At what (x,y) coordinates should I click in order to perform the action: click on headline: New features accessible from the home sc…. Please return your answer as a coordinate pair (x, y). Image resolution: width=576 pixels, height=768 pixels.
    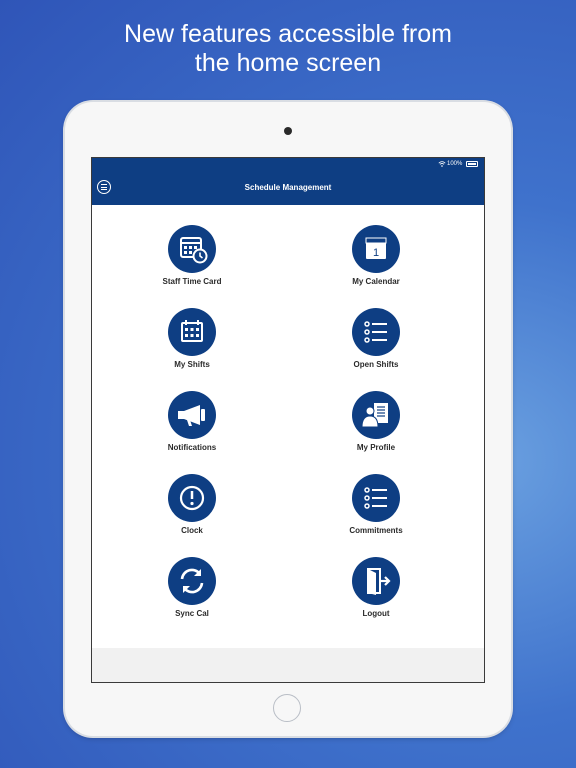
    Looking at the image, I should click on (288, 49).